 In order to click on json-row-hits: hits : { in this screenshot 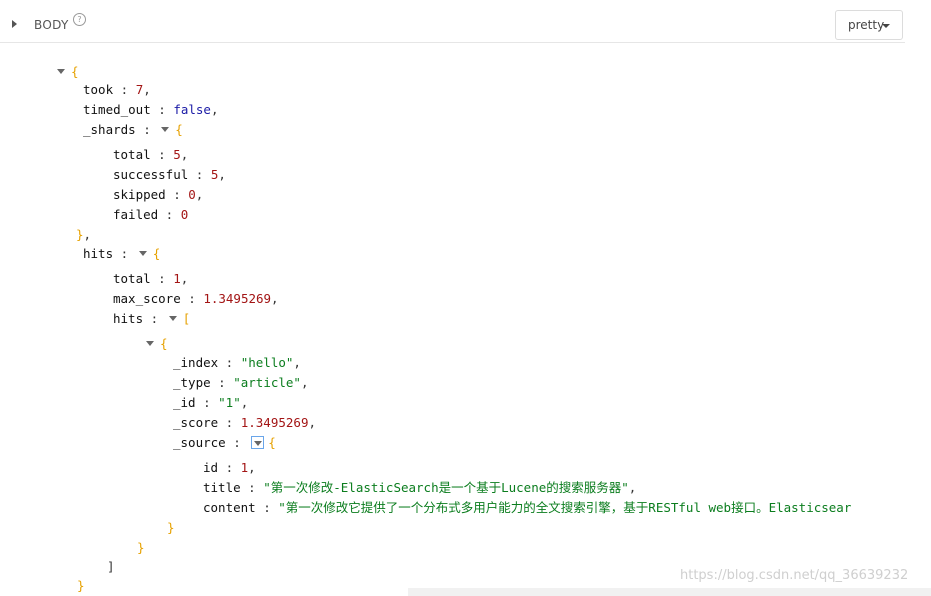, I will do `click(122, 253)`.